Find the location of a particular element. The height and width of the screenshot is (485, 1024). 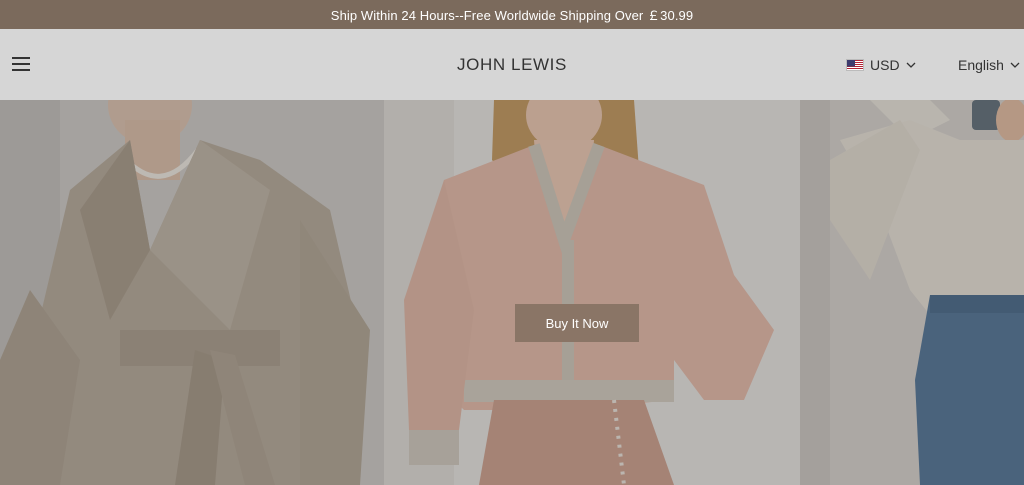

currency-label: USD is located at coordinates (885, 65).